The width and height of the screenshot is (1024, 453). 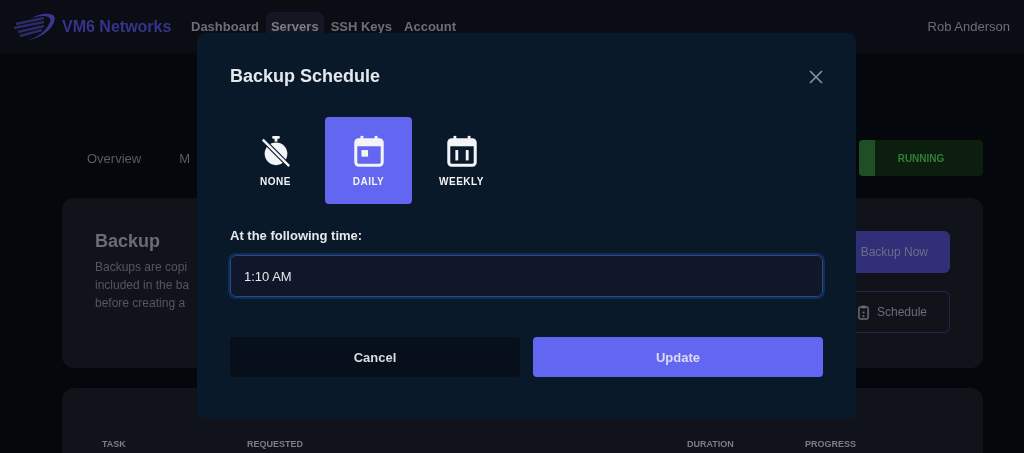 What do you see at coordinates (921, 158) in the screenshot?
I see `status-badge: RUNNING` at bounding box center [921, 158].